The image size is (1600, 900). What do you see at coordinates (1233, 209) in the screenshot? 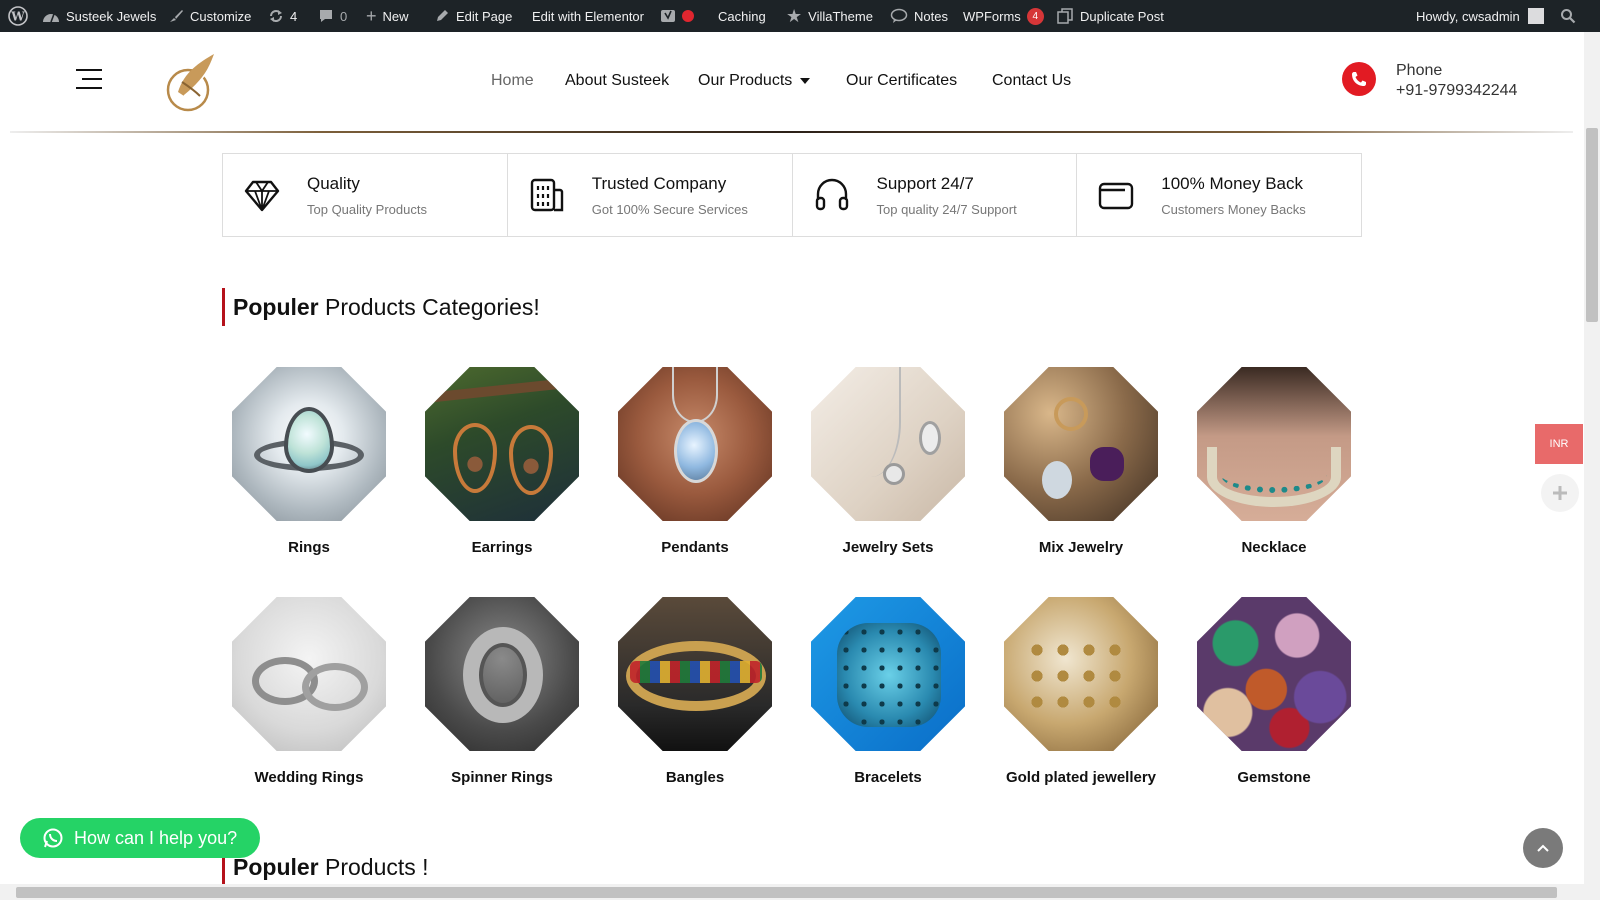
I see `feature-subtitle: Customers Money Backs` at bounding box center [1233, 209].